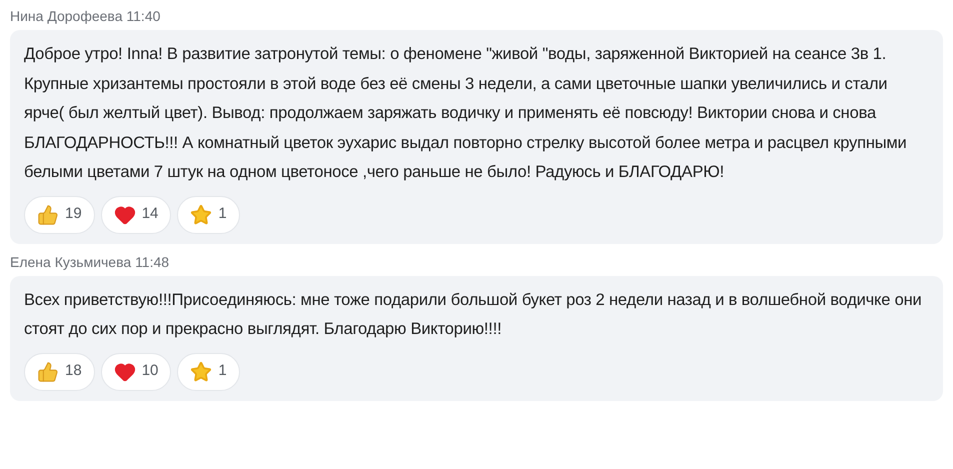 Image resolution: width=953 pixels, height=469 pixels. Describe the element at coordinates (473, 315) in the screenshot. I see `message-text: Всех приветствую!!!Присоединяюсь: мне тоже подарили большой букет роз 2 недели назад и в волшебной водичке они стоят до сих пор и прекрасно выглядят. Благодарю Викторию!!!!` at that location.